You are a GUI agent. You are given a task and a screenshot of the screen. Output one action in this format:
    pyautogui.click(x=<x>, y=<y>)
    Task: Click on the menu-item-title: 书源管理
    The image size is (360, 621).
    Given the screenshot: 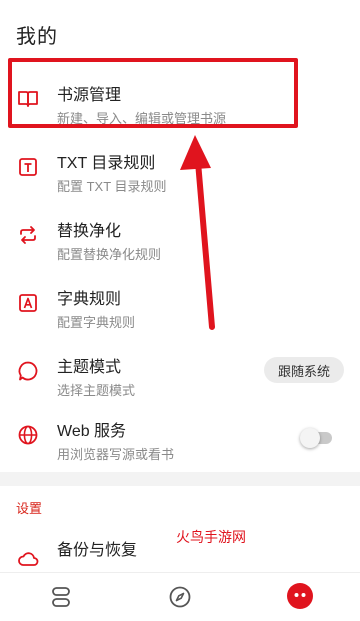 What is the action you would take?
    pyautogui.click(x=89, y=95)
    